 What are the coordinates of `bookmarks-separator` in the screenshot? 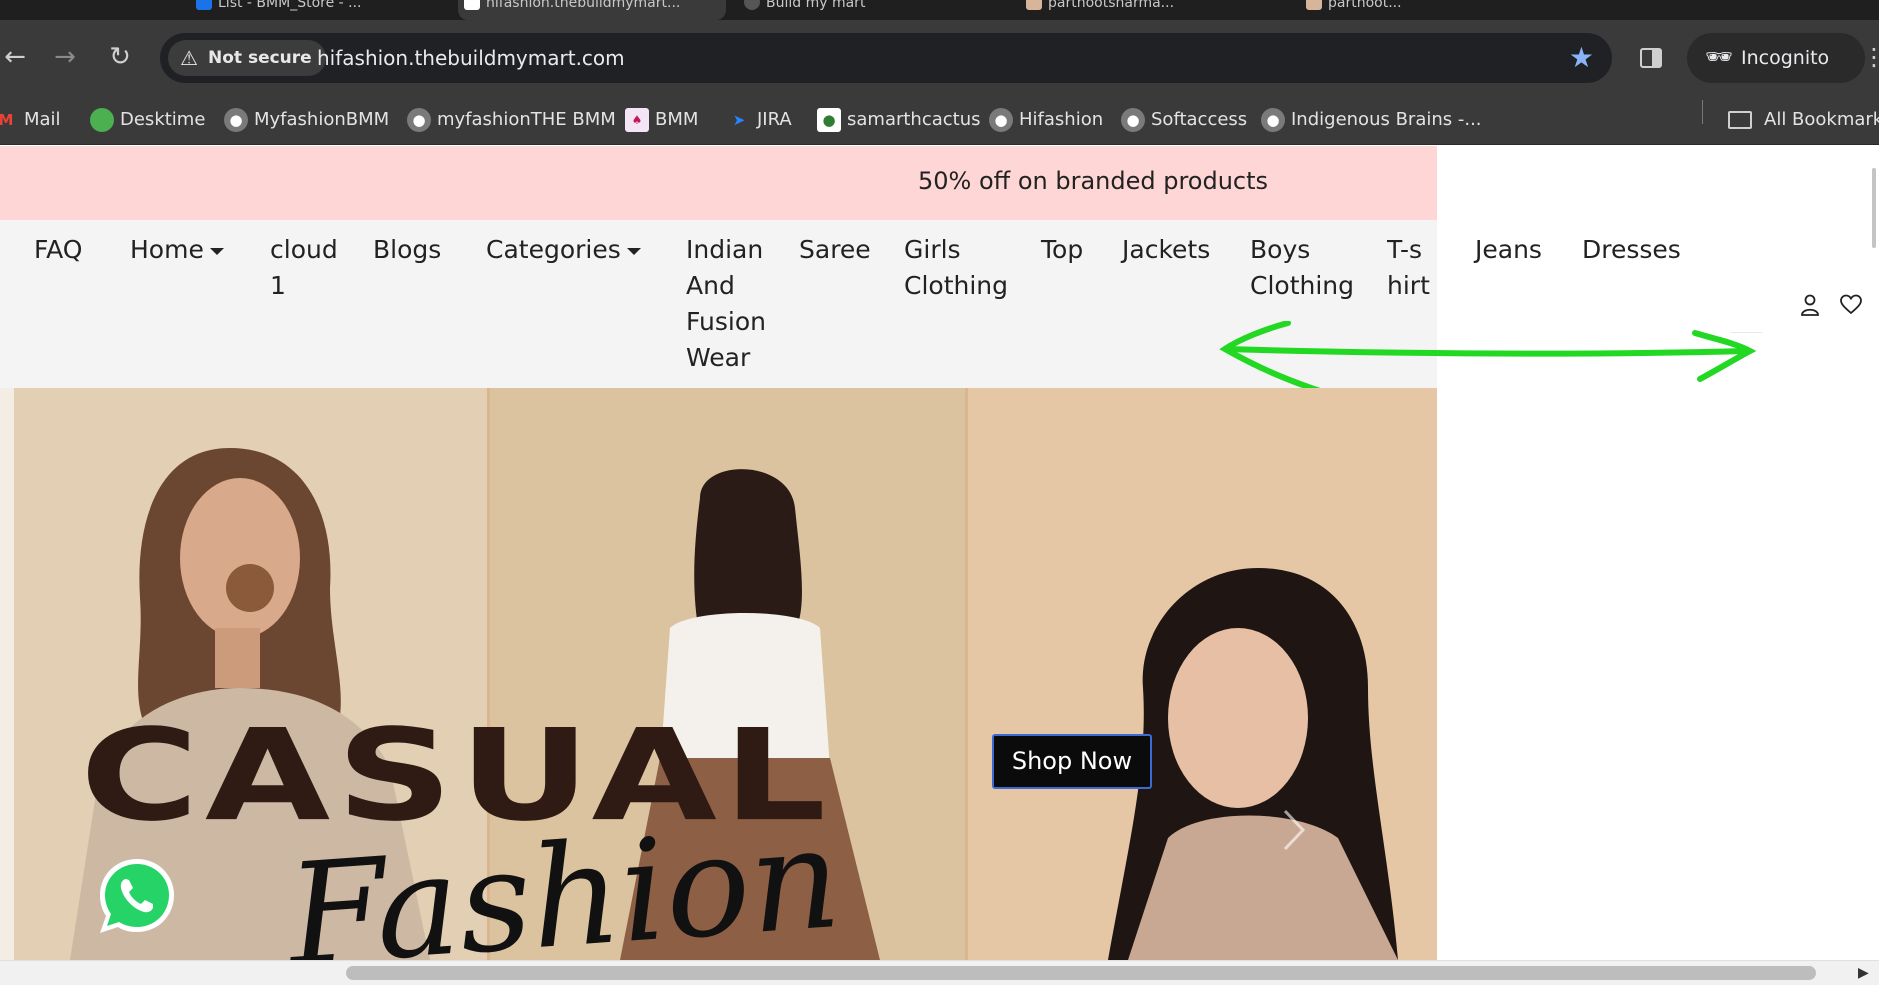 It's located at (1702, 112).